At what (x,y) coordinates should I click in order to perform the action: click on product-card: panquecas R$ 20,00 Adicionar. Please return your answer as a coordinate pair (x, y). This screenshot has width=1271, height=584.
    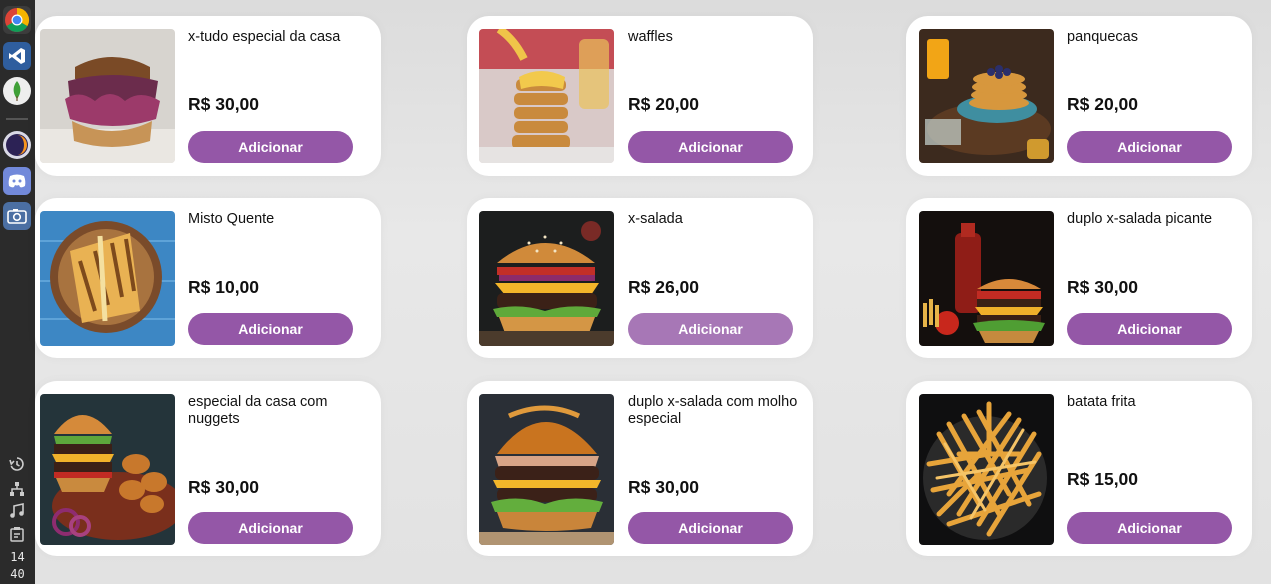
    Looking at the image, I should click on (1079, 96).